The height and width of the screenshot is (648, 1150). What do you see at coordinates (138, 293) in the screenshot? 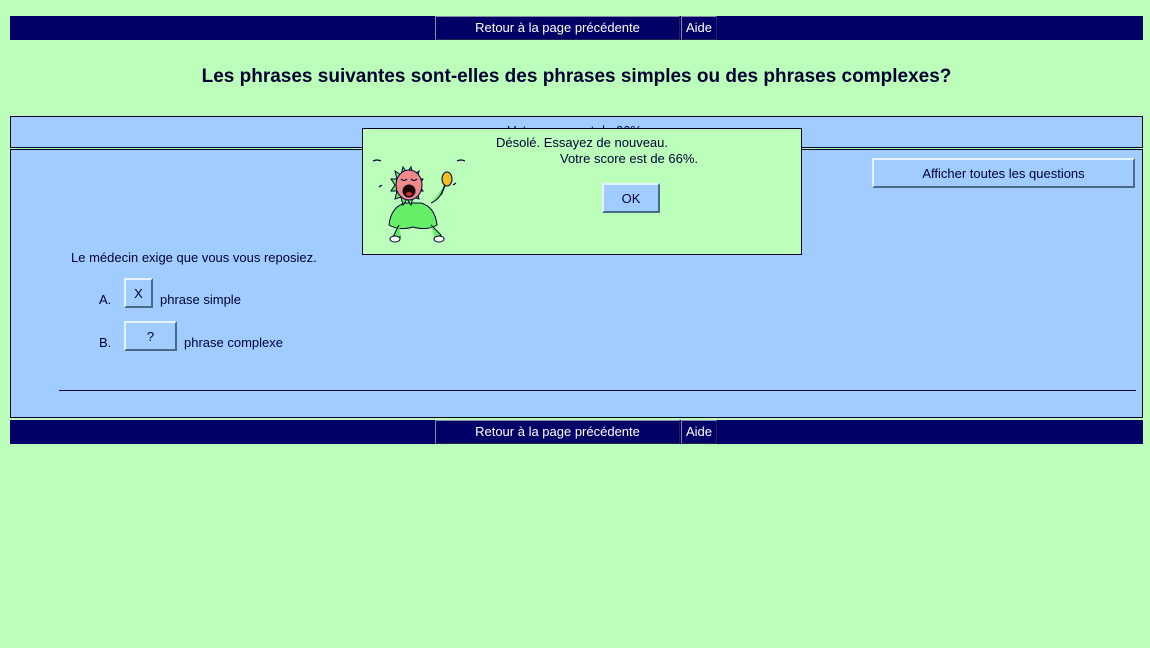
I see `answer-a-button: X` at bounding box center [138, 293].